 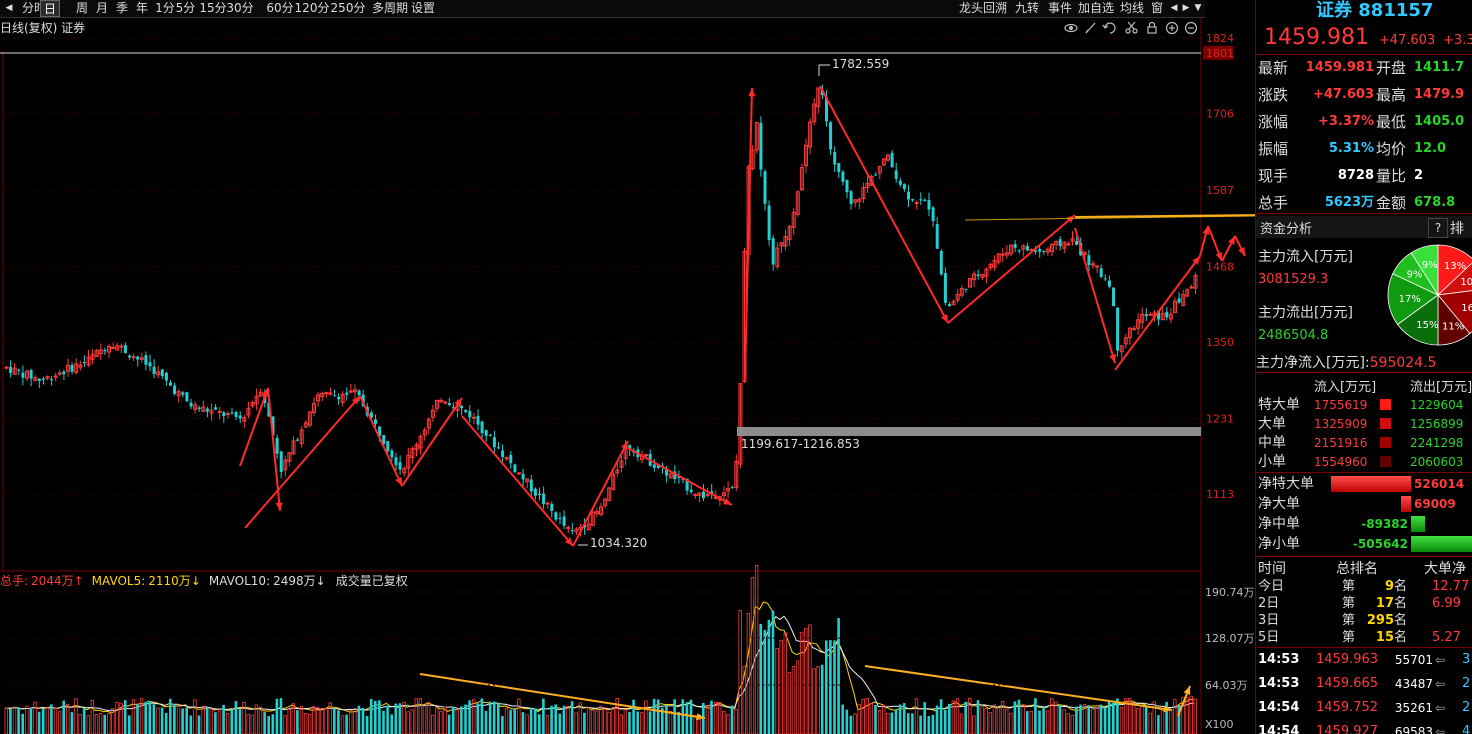 What do you see at coordinates (1096, 8) in the screenshot?
I see `toolbar-right-item-3: 加自选` at bounding box center [1096, 8].